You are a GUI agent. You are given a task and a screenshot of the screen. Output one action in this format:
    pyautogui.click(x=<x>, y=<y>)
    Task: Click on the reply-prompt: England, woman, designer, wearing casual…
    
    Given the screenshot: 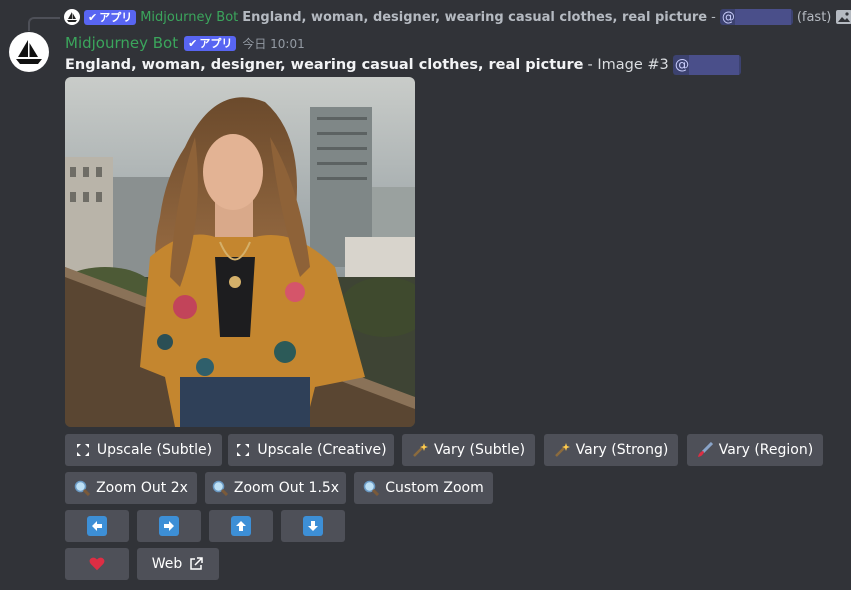 What is the action you would take?
    pyautogui.click(x=474, y=17)
    